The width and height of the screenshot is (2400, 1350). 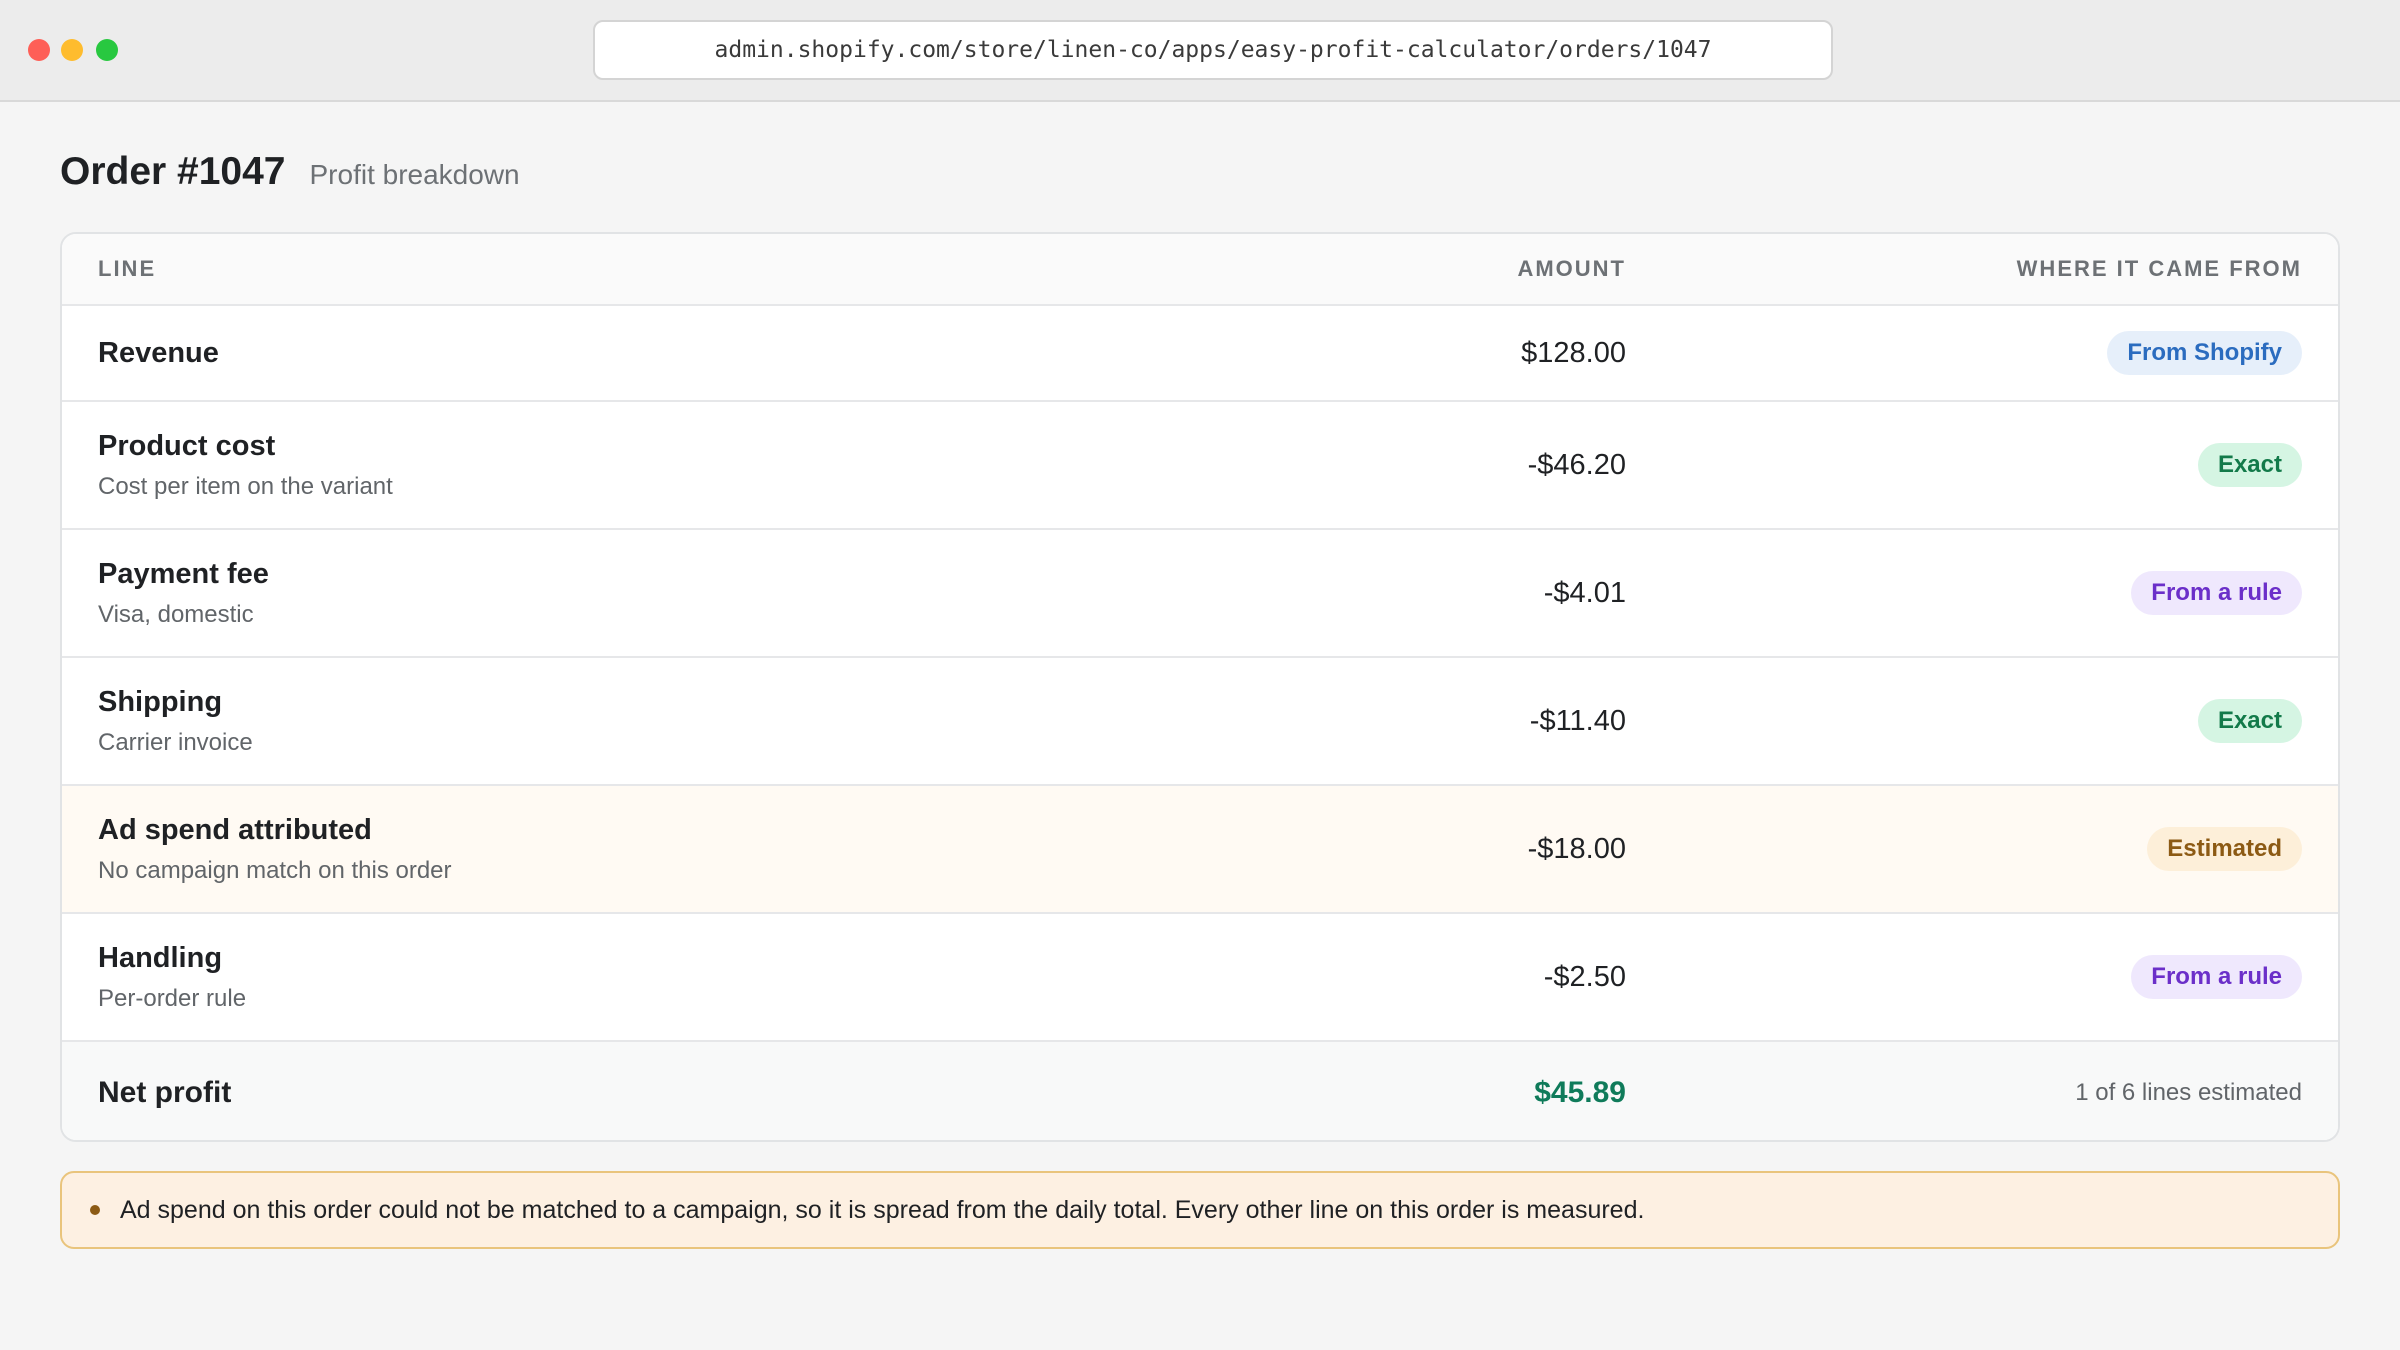 I want to click on line-name: Payment fee, so click(x=183, y=573).